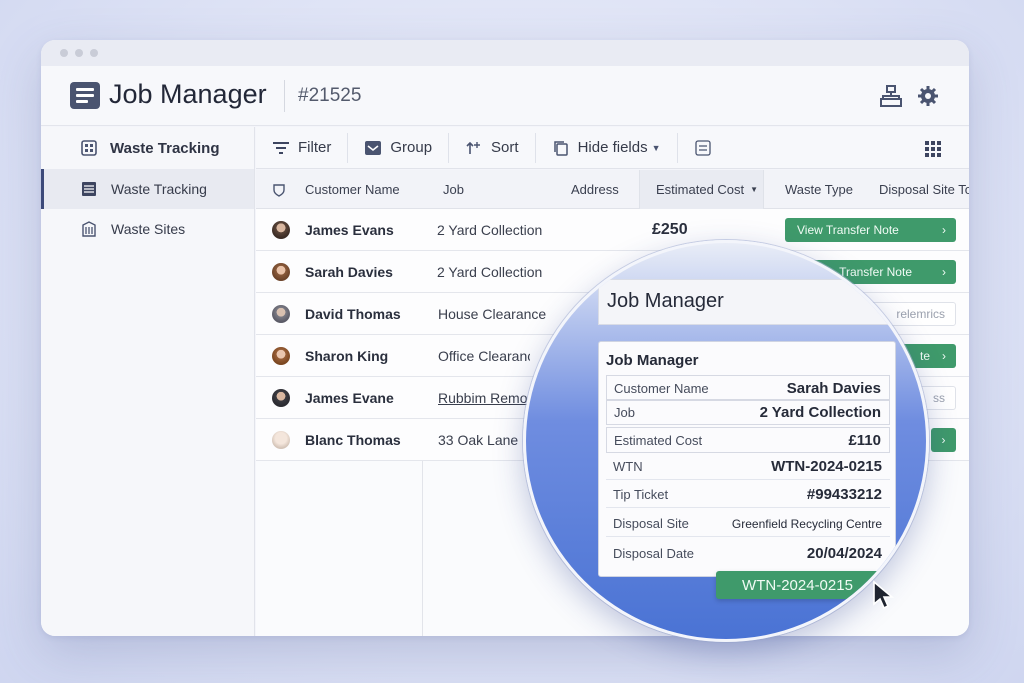 This screenshot has width=1024, height=683. What do you see at coordinates (624, 412) in the screenshot?
I see `field-label: Job` at bounding box center [624, 412].